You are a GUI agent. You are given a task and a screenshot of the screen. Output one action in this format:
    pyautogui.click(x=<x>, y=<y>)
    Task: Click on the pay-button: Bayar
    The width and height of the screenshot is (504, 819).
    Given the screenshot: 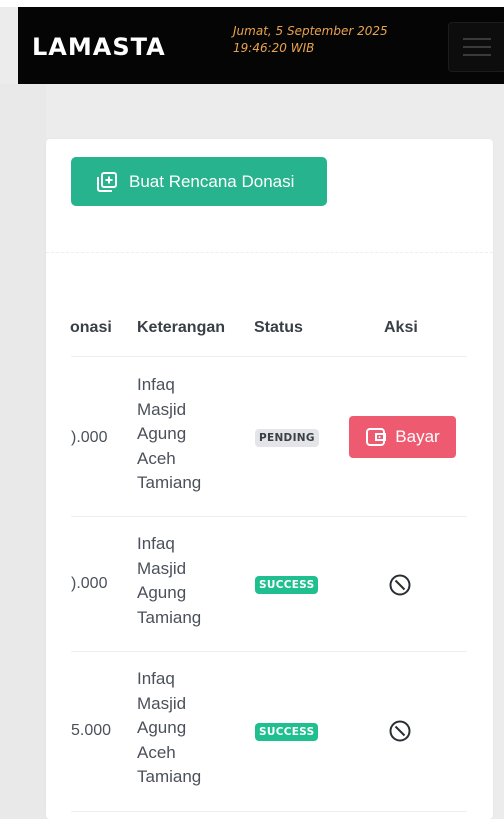 What is the action you would take?
    pyautogui.click(x=402, y=437)
    